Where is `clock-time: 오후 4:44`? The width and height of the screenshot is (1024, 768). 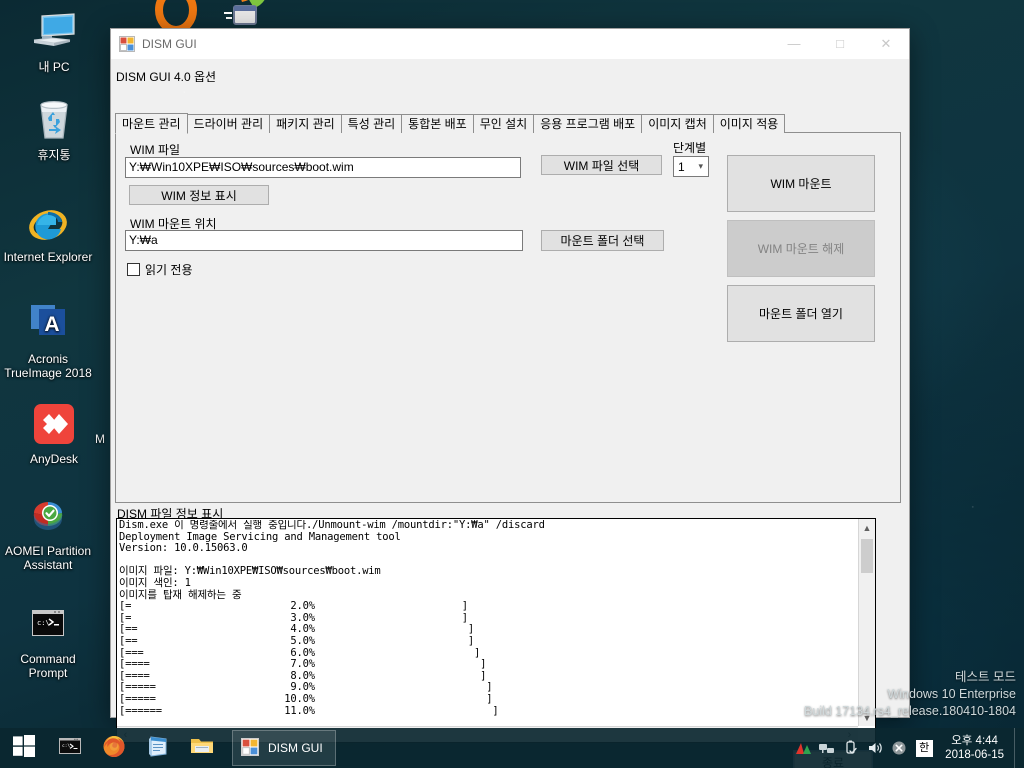
clock-time: 오후 4:44 is located at coordinates (974, 741).